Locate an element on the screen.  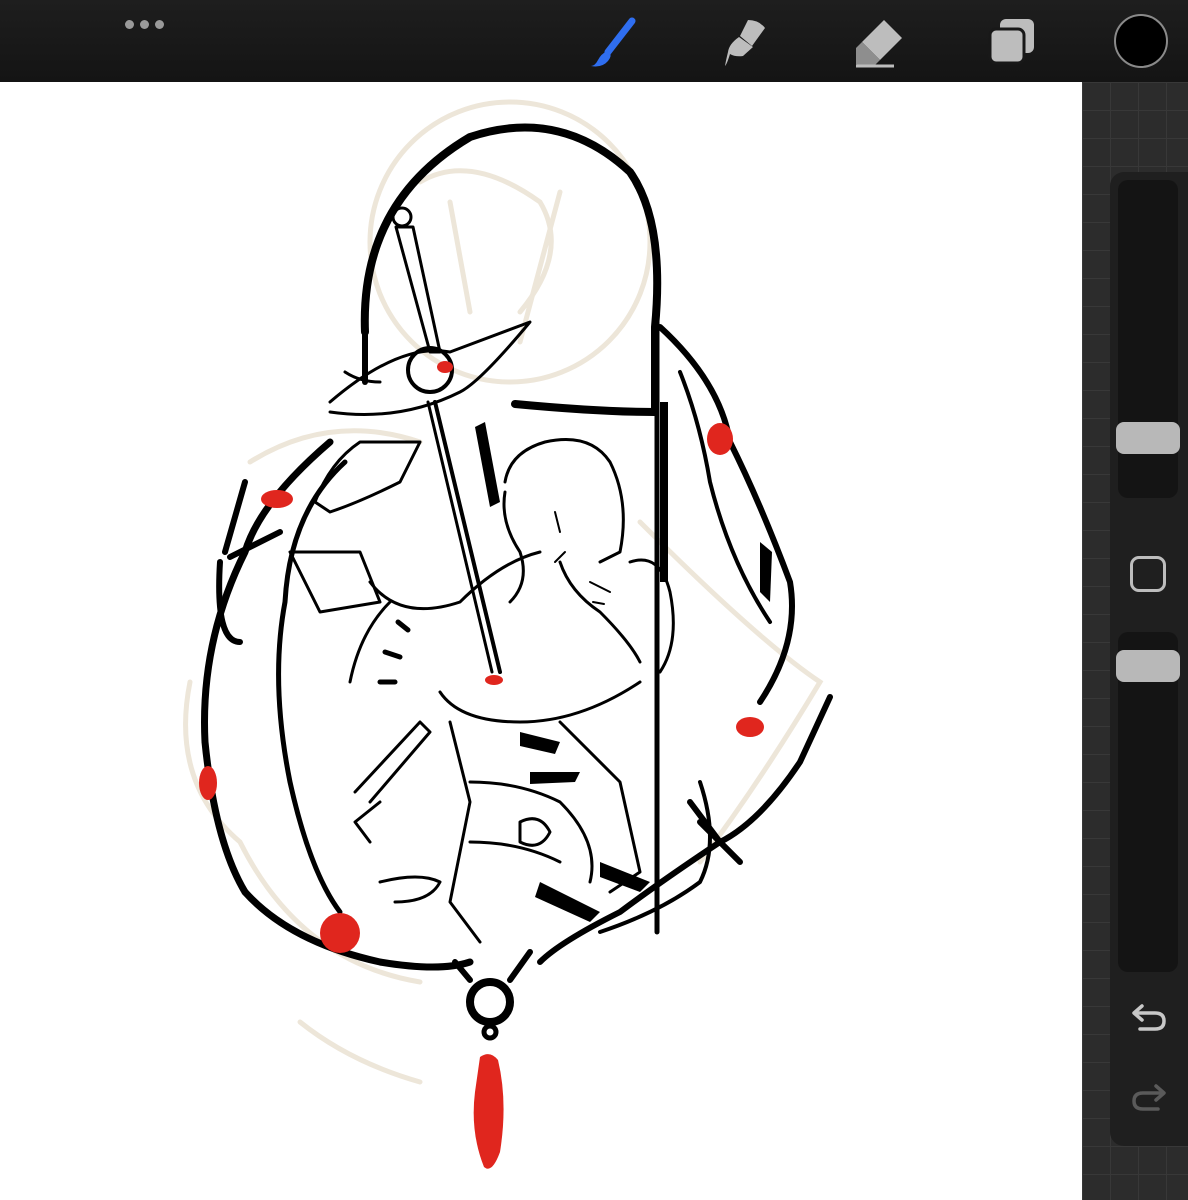
redo-icon is located at coordinates (1149, 1097).